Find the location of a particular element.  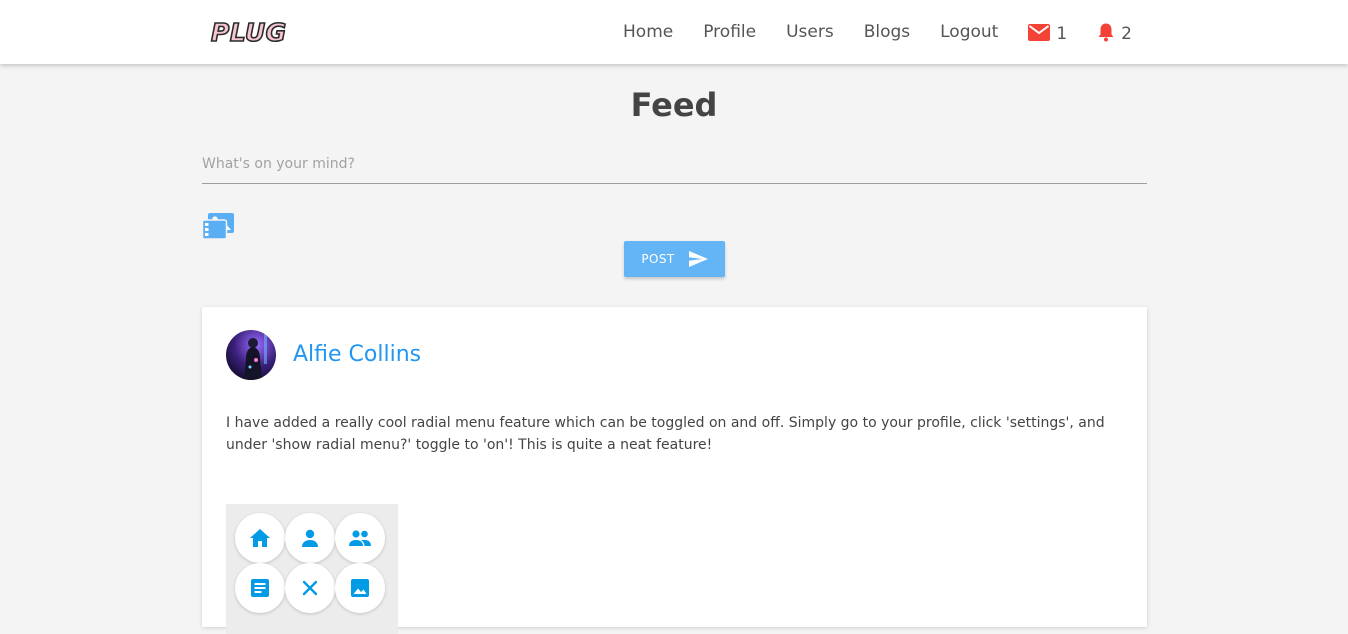

bell-icon is located at coordinates (1106, 32).